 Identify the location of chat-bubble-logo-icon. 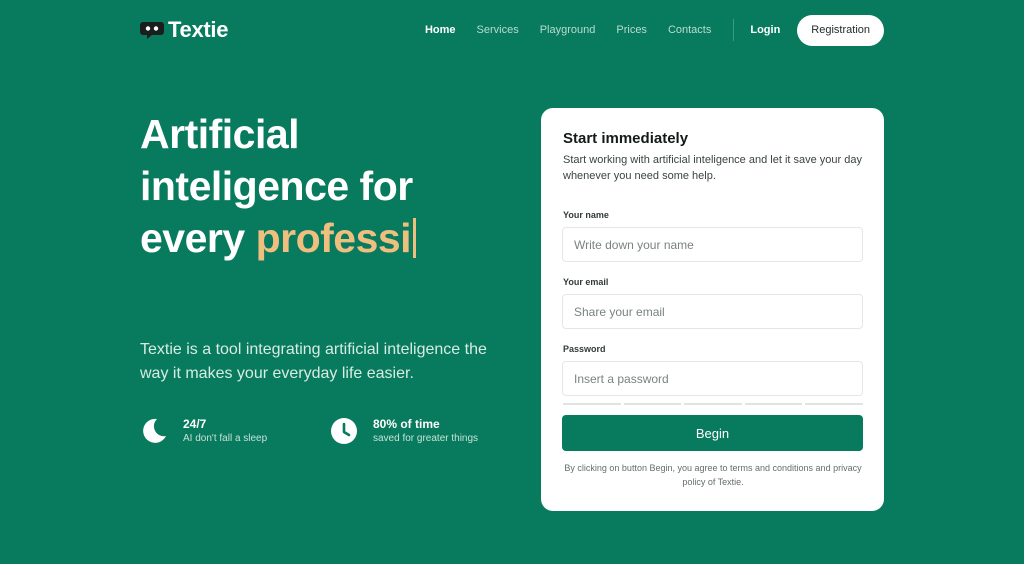
(152, 30).